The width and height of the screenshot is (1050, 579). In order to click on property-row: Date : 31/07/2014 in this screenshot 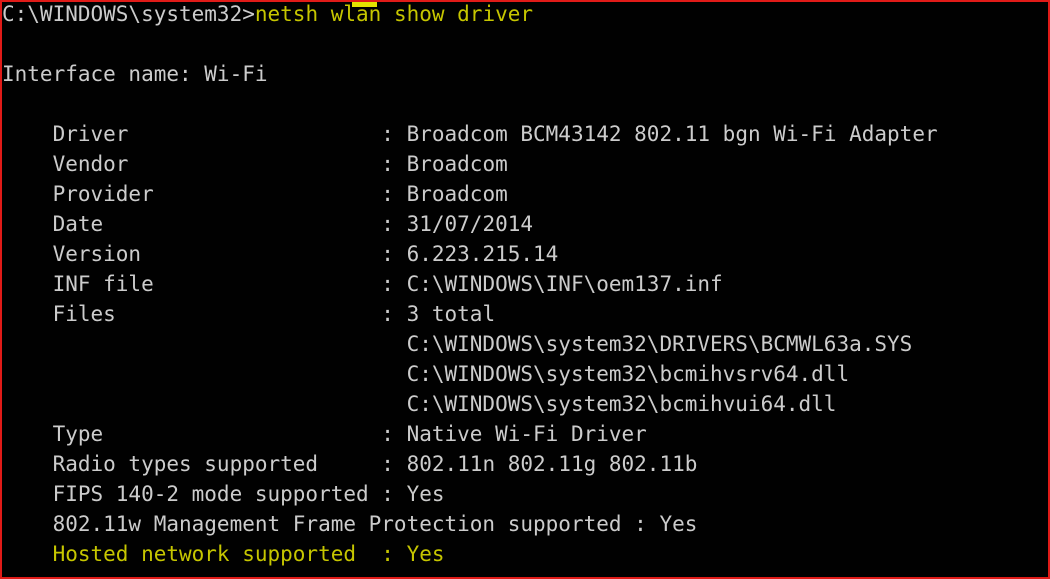, I will do `click(525, 224)`.